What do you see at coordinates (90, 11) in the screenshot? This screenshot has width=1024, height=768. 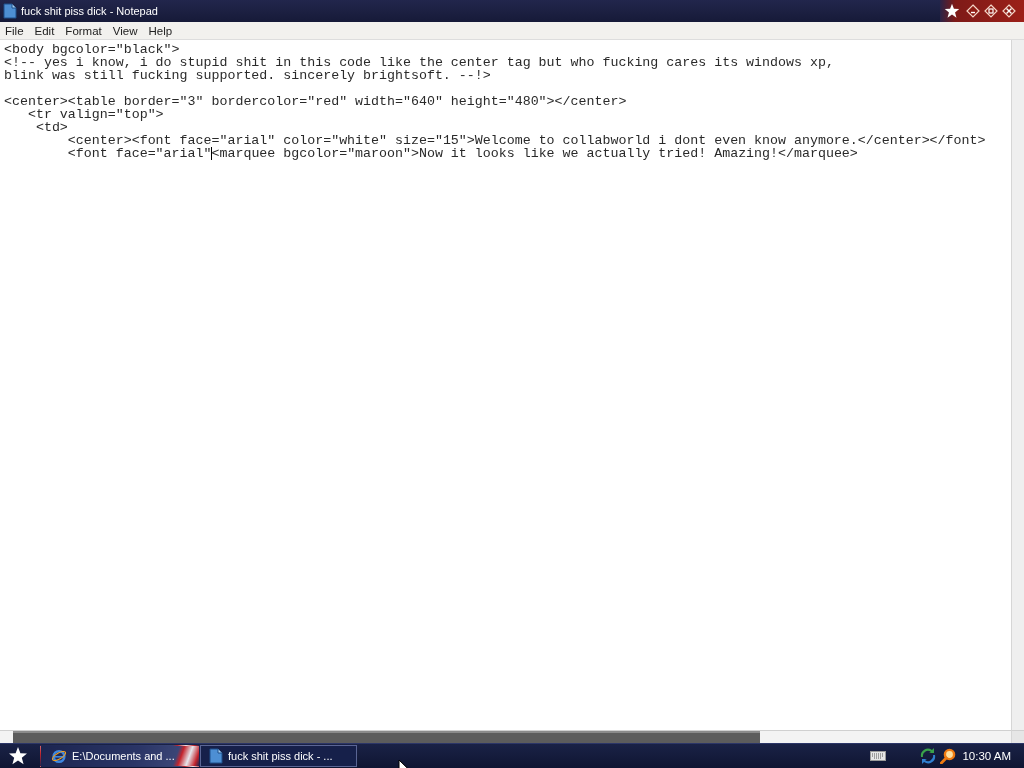 I see `window-title: fuck shit piss dick - Notepad` at bounding box center [90, 11].